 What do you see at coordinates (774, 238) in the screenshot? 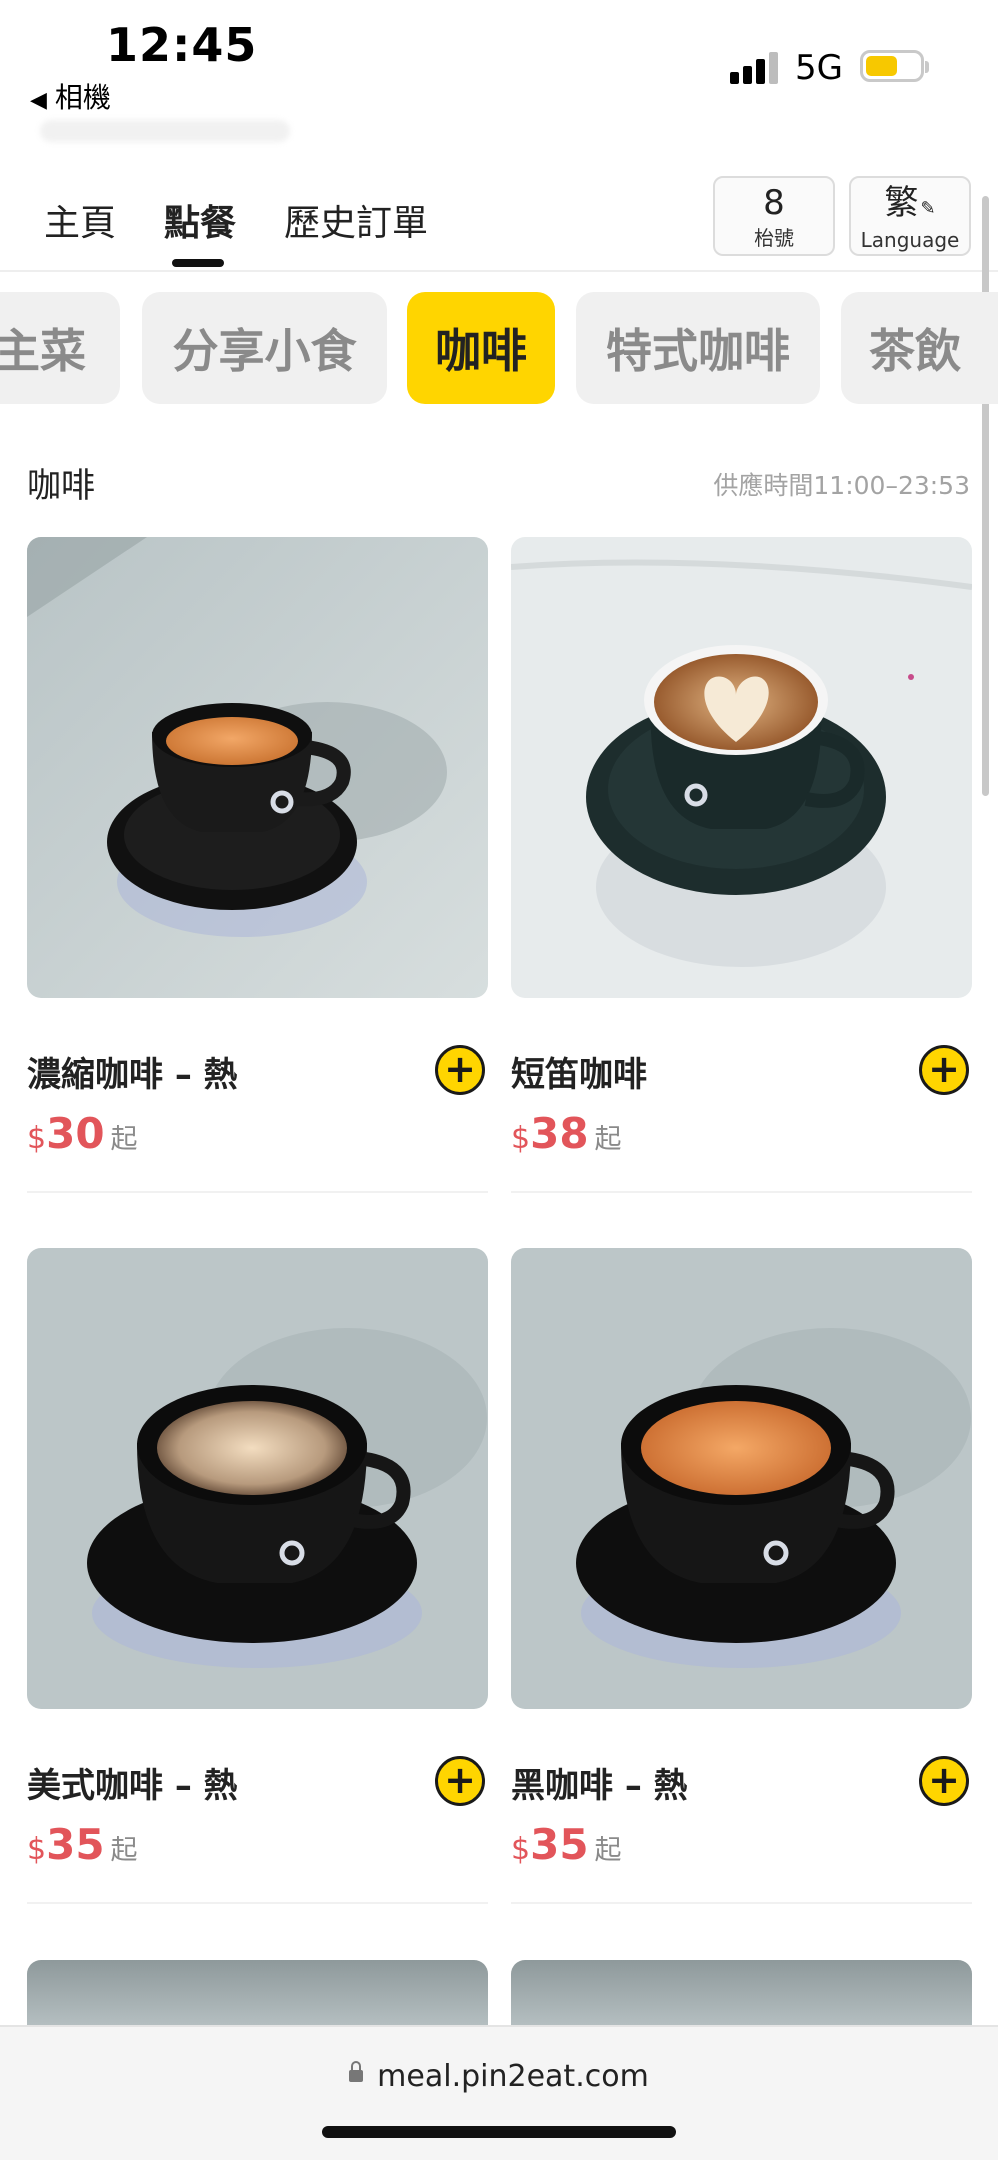
I see `table-number-label: 枱號` at bounding box center [774, 238].